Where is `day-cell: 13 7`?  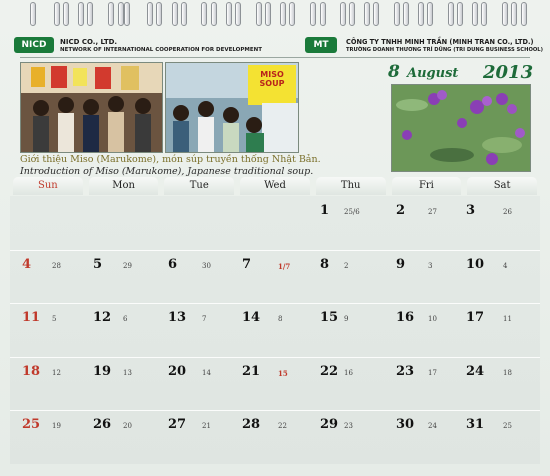
day-cell: 13 7 is located at coordinates (199, 329).